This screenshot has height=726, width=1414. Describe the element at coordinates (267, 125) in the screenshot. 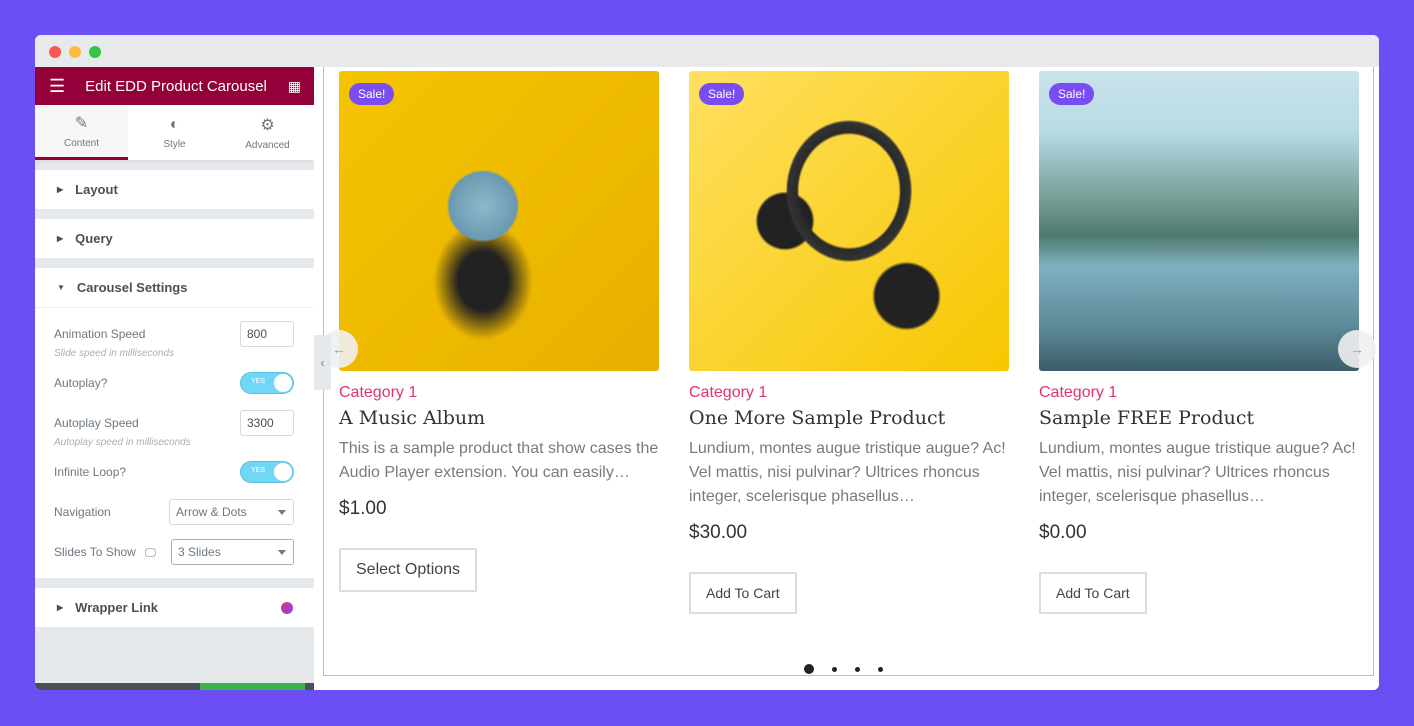

I see `gear-icon: ⚙` at that location.